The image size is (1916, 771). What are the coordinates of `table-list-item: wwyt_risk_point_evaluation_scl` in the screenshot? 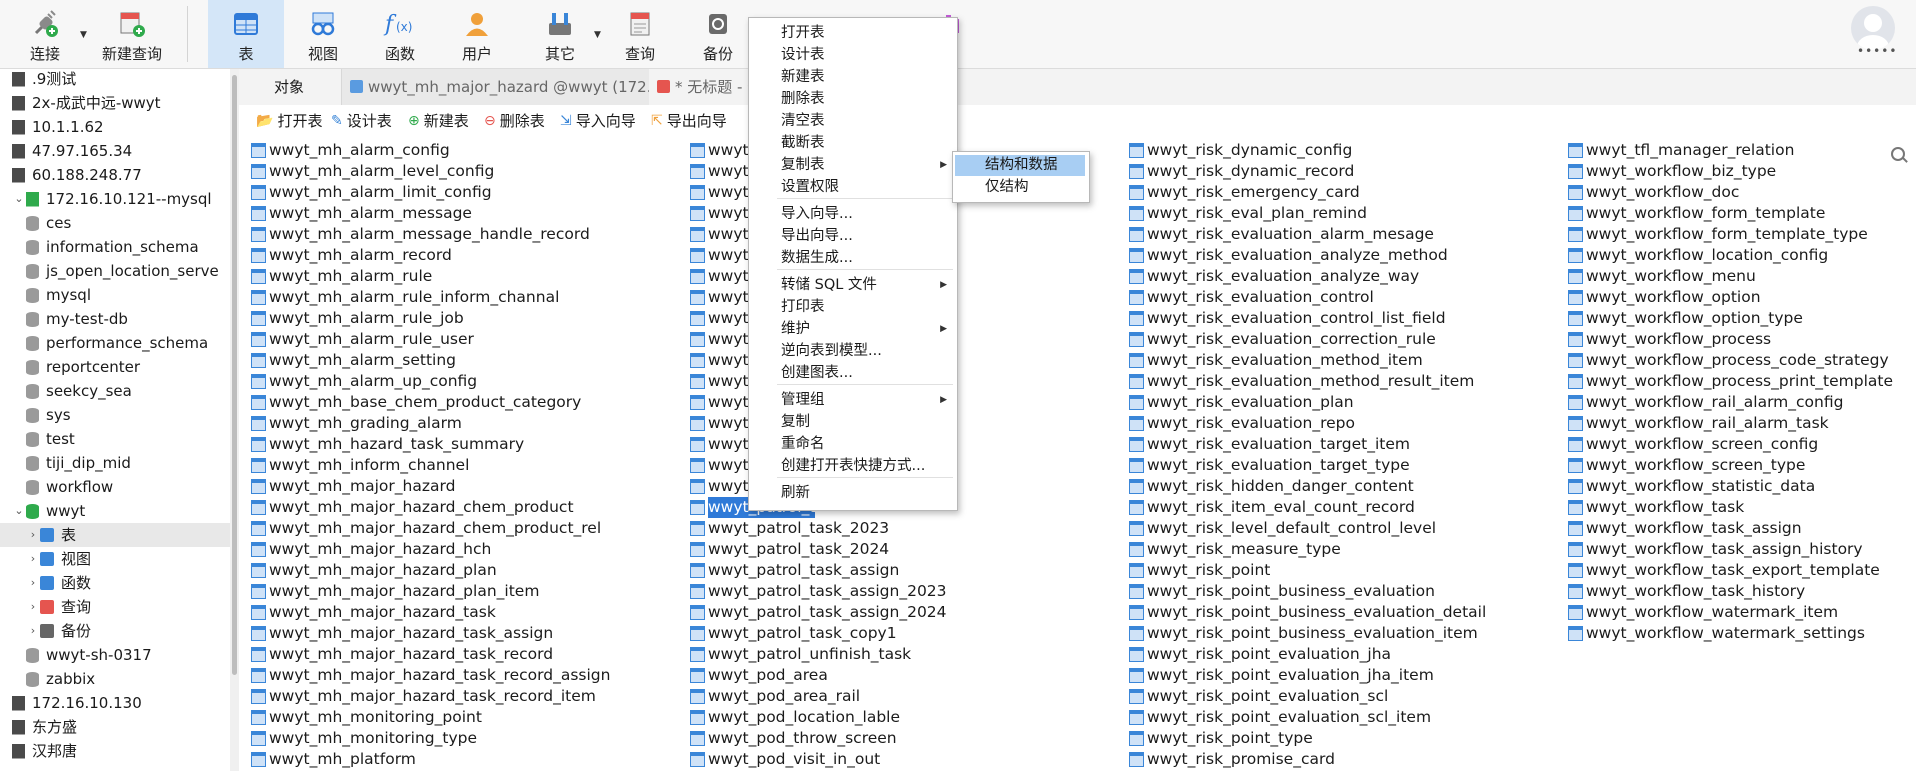 It's located at (1307, 696).